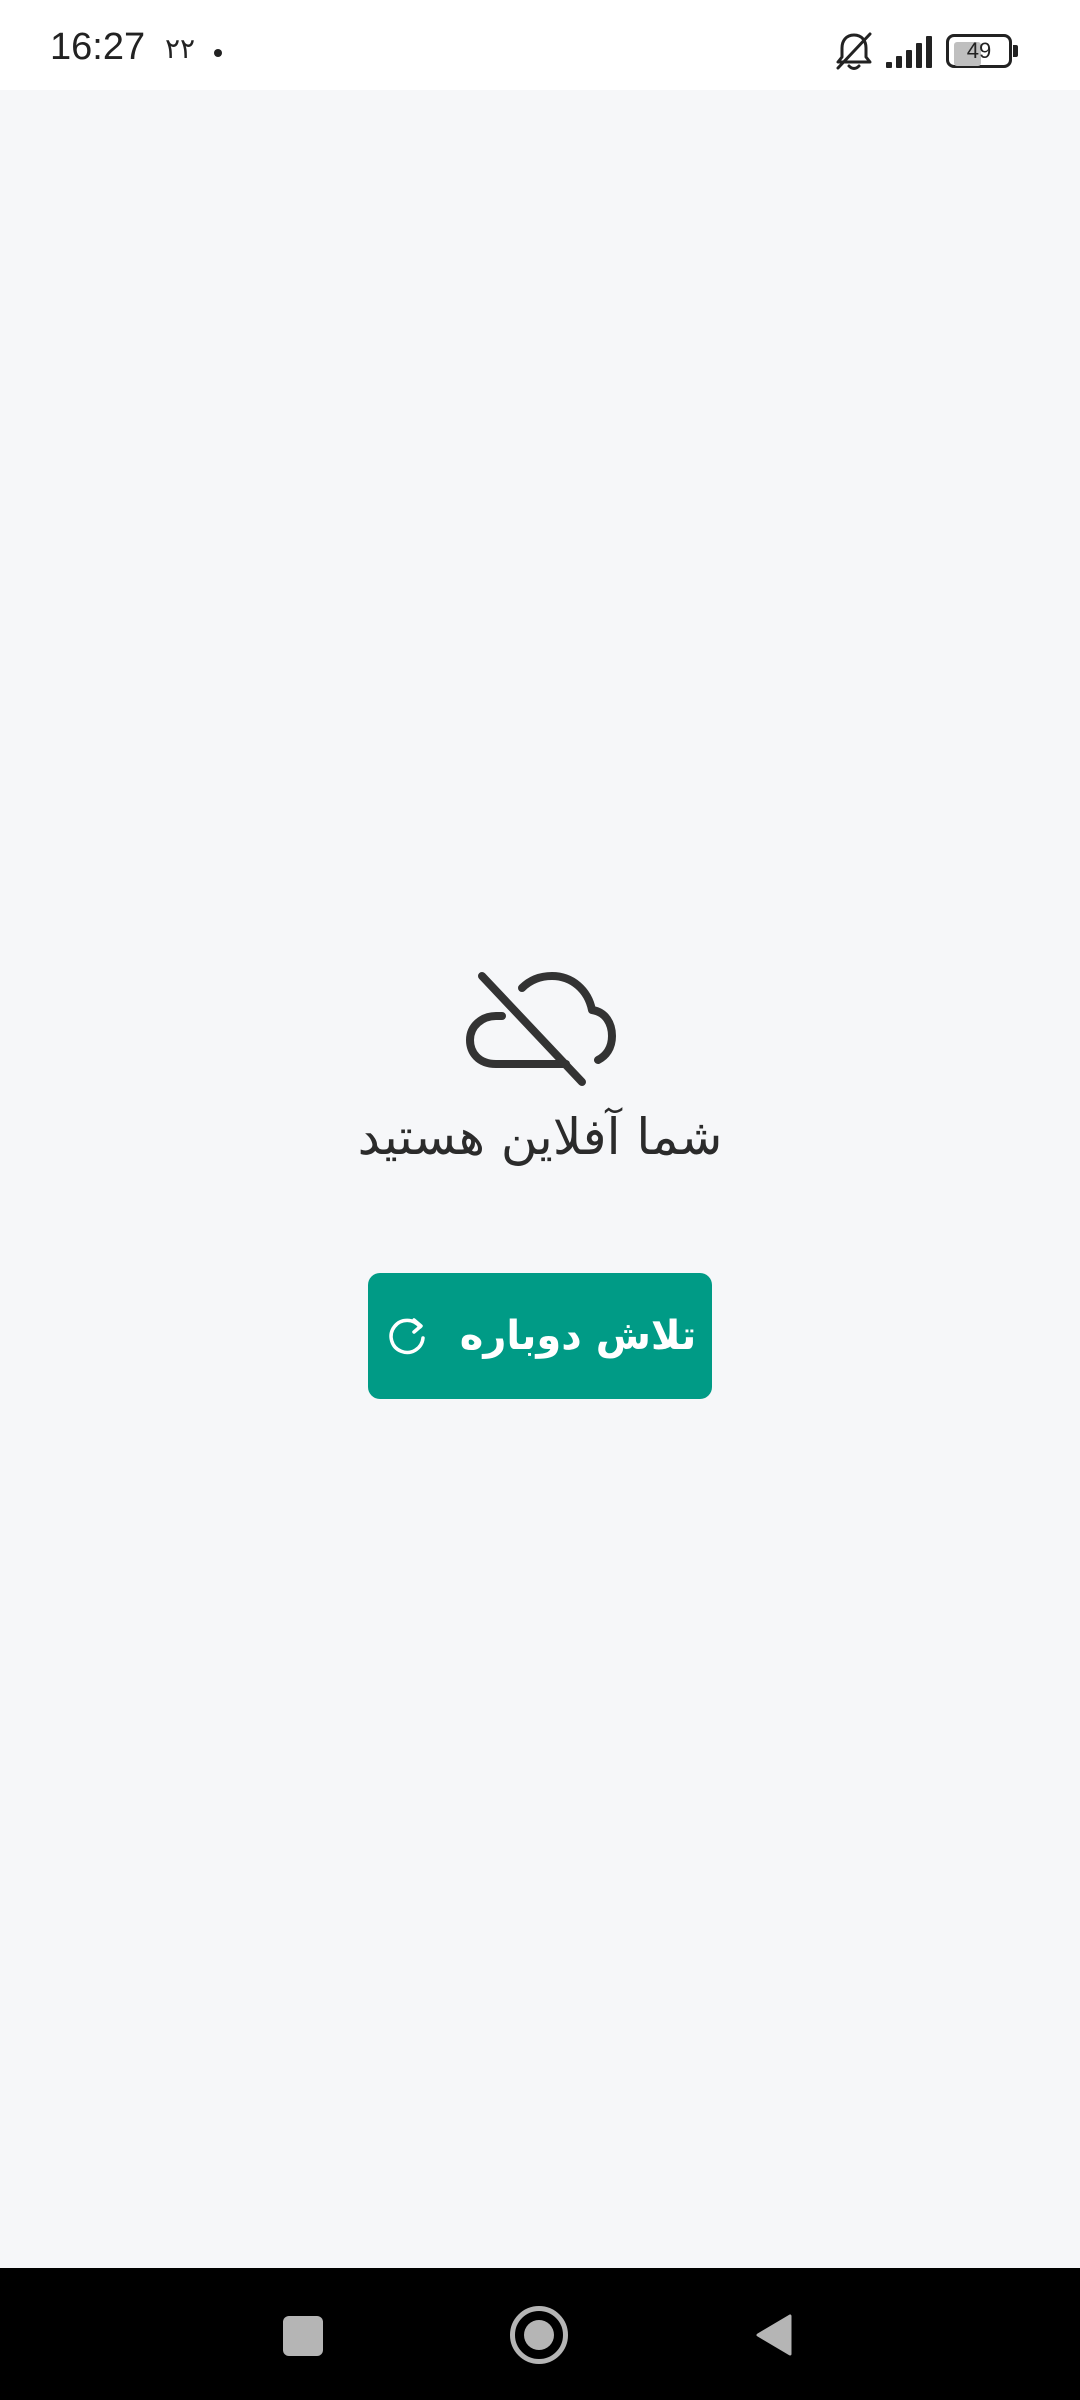 The image size is (1080, 2400). I want to click on home-icon, so click(539, 2335).